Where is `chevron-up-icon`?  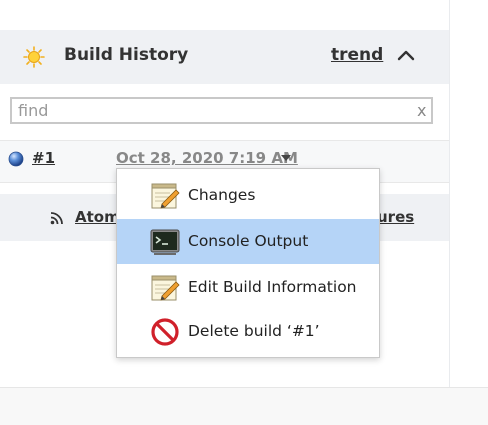
chevron-up-icon is located at coordinates (406, 55).